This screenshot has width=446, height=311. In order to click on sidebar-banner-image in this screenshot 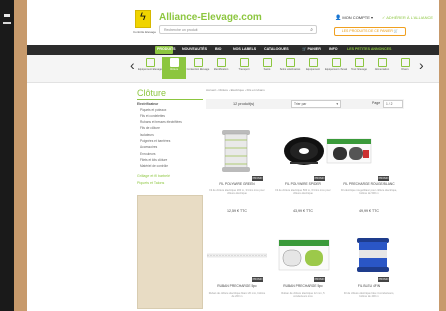, I will do `click(170, 252)`.